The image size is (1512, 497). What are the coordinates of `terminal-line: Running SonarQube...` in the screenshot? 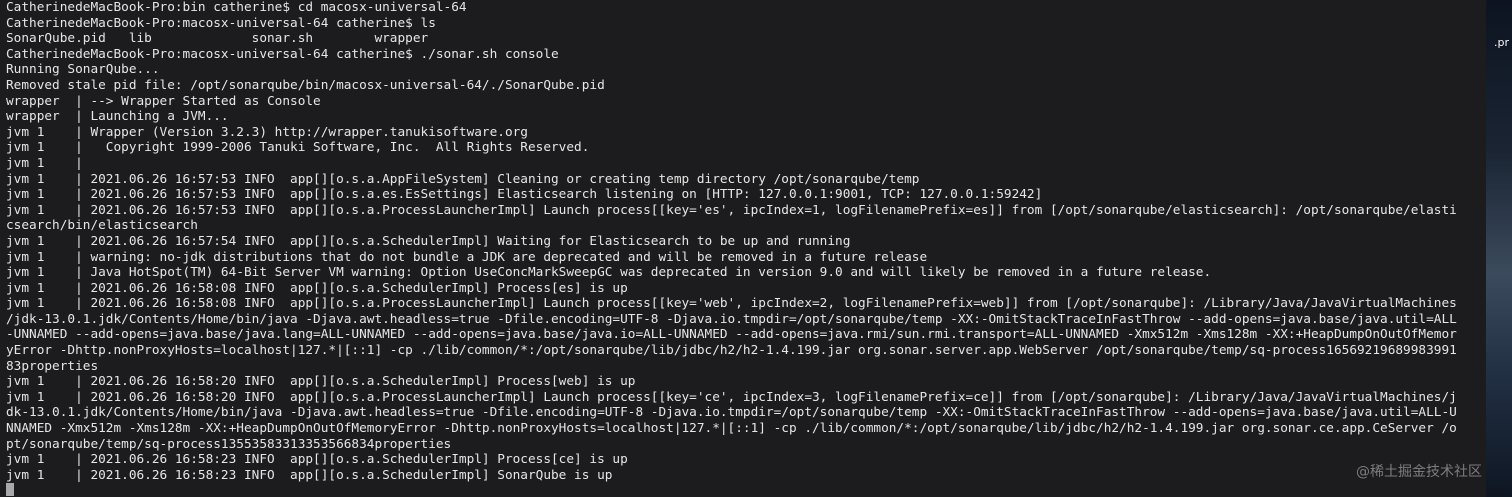 It's located at (83, 70).